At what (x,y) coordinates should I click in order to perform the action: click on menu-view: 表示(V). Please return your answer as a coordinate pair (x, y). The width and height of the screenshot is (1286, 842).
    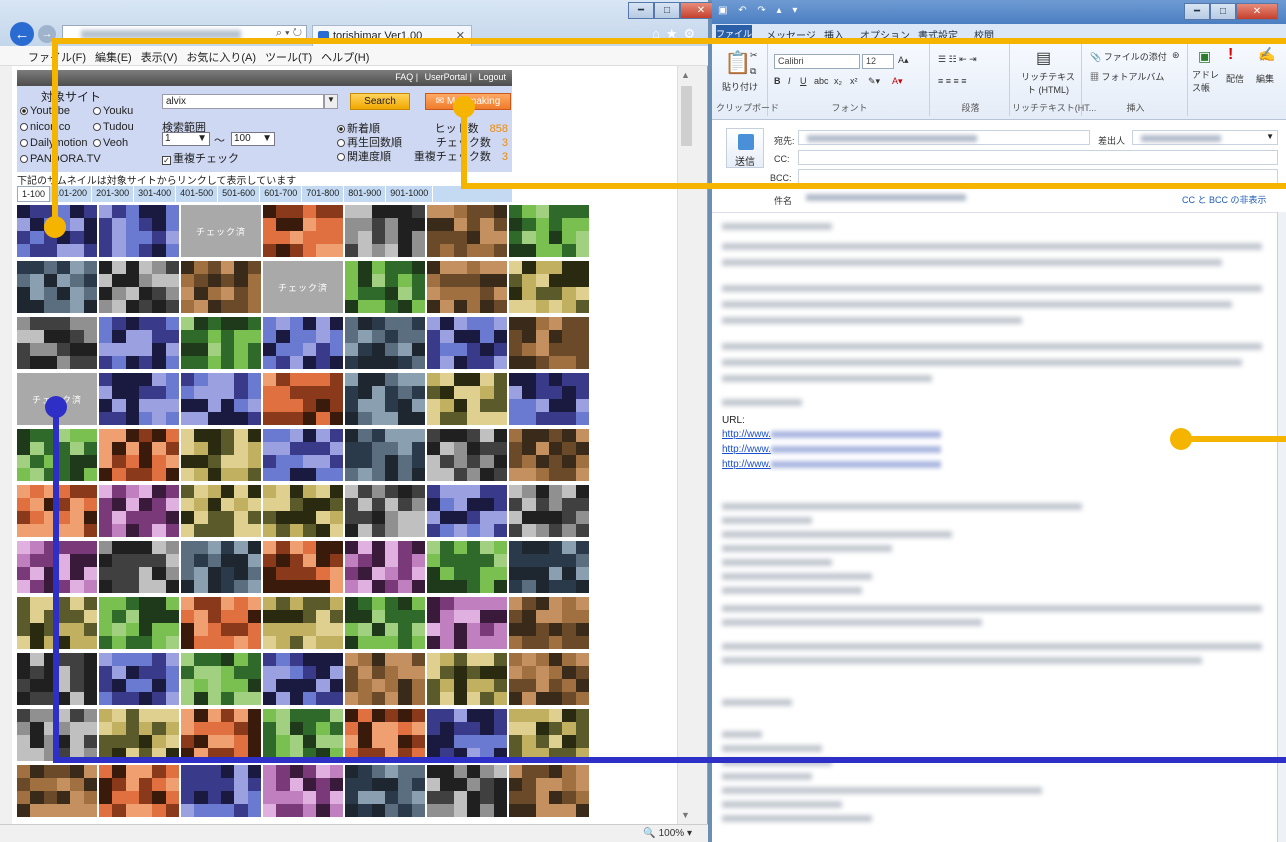
    Looking at the image, I should click on (159, 57).